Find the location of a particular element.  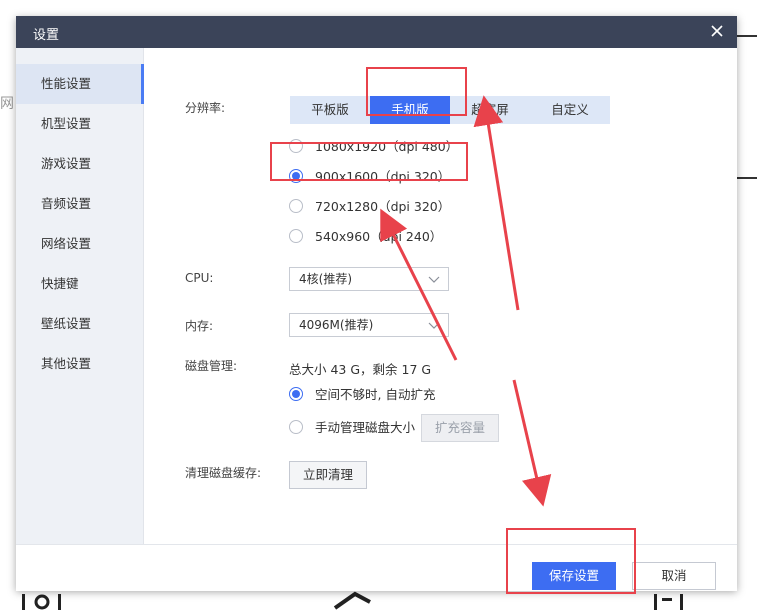

sidebar-item-label: 机型设置 is located at coordinates (66, 123).